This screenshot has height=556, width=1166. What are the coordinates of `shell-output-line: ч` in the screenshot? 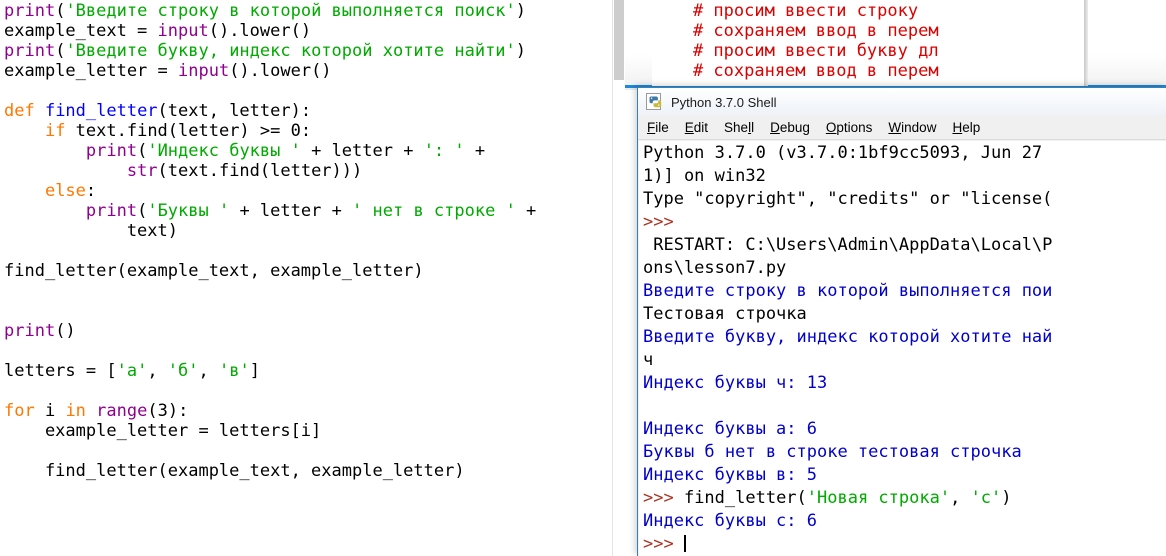 It's located at (648, 360).